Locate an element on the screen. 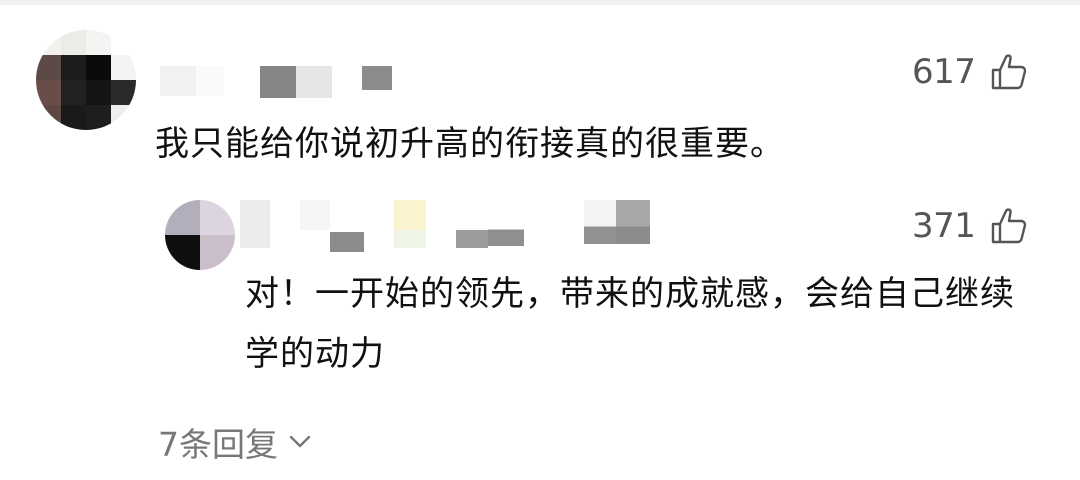  top-divider is located at coordinates (540, 2).